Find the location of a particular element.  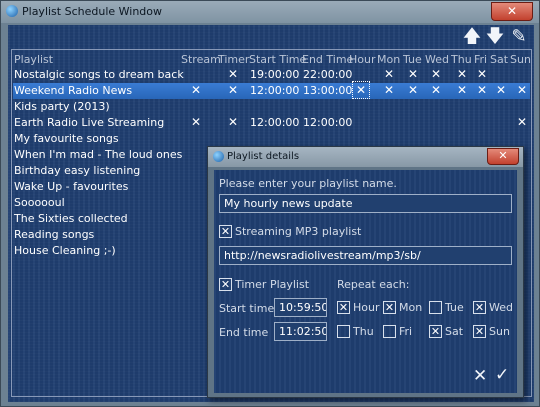

dialog-close-button: ✕ is located at coordinates (503, 156).